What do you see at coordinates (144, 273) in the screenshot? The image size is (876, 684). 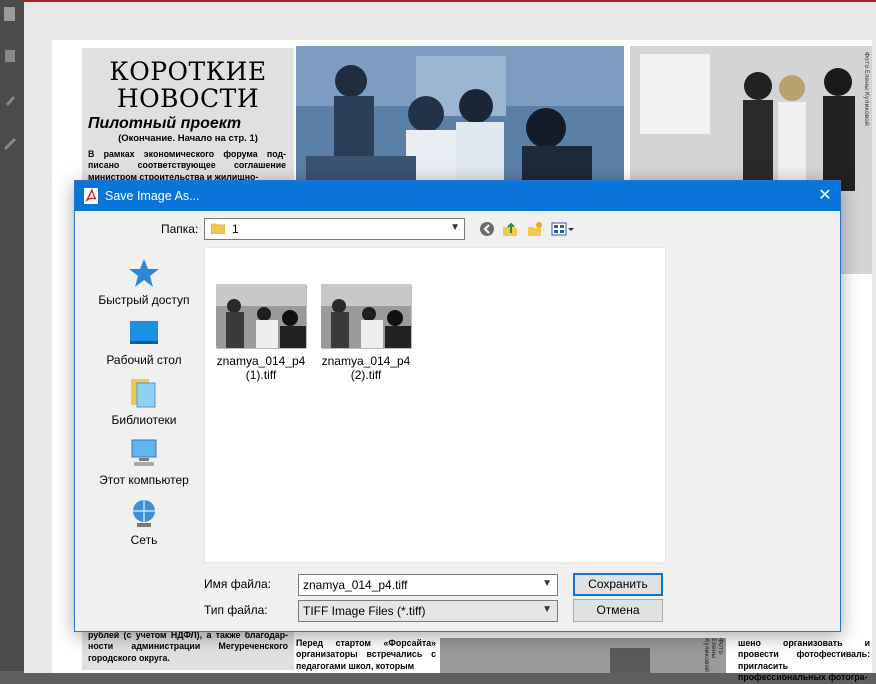 I see `quick-access-icon` at bounding box center [144, 273].